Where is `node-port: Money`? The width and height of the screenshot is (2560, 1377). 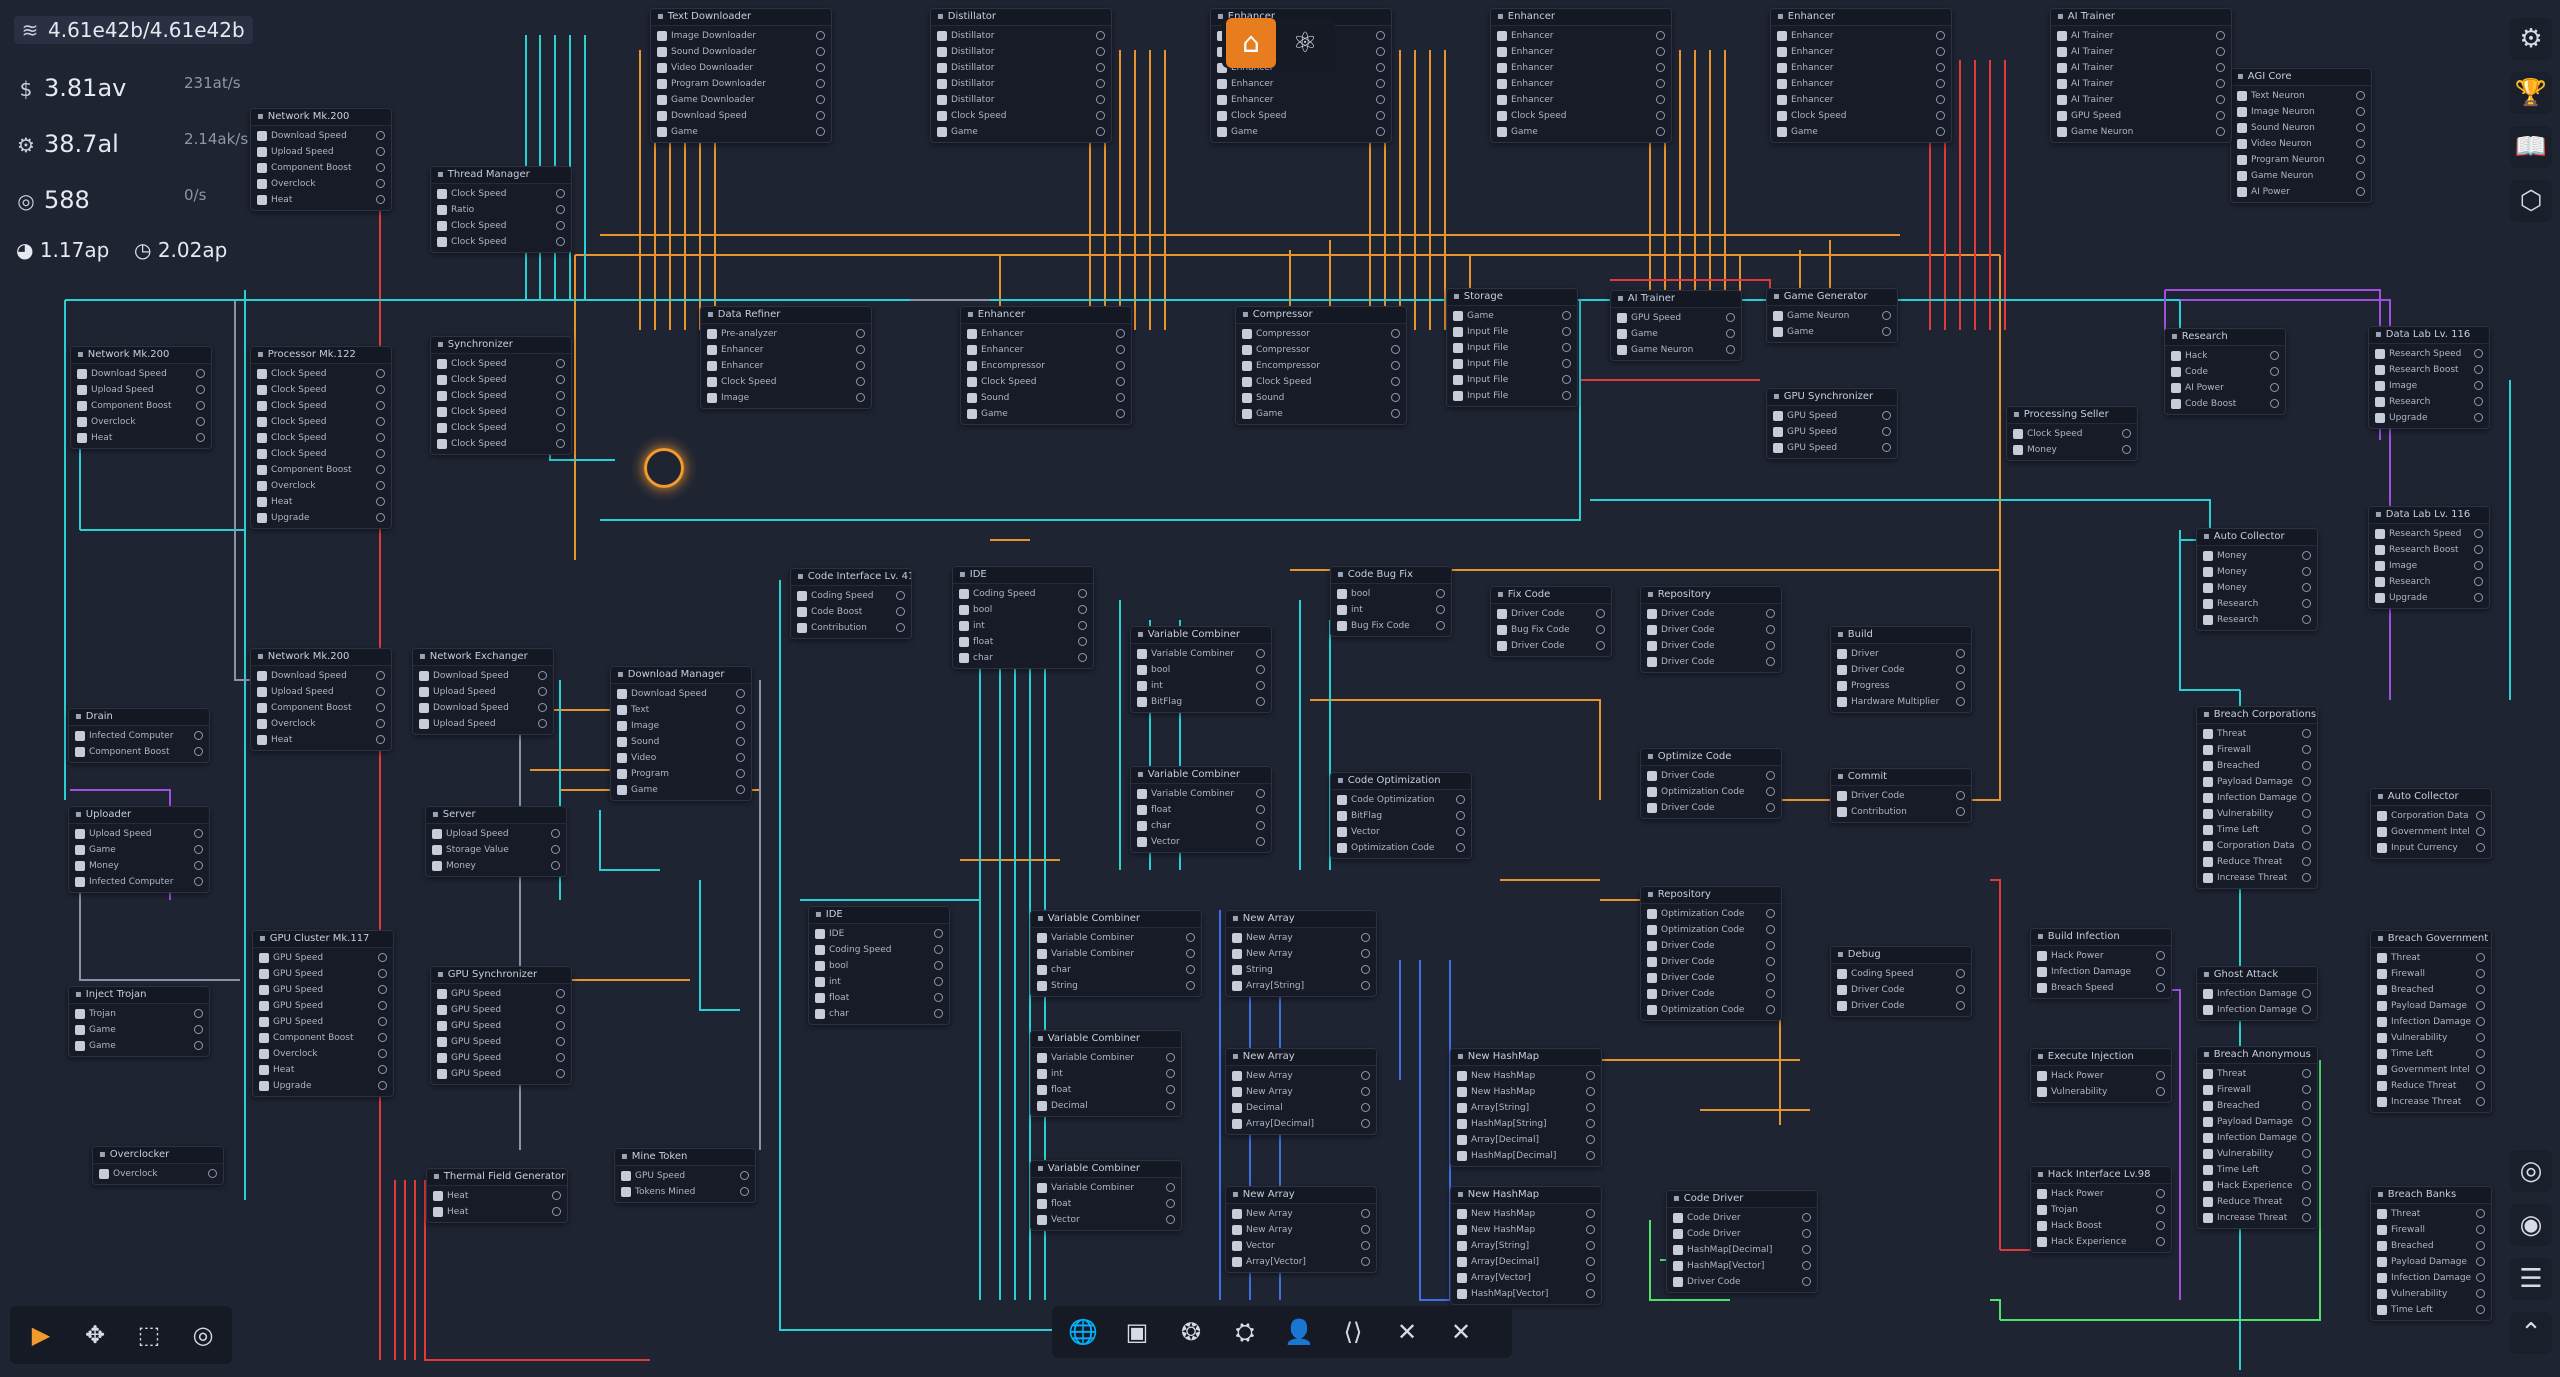 node-port: Money is located at coordinates (2257, 556).